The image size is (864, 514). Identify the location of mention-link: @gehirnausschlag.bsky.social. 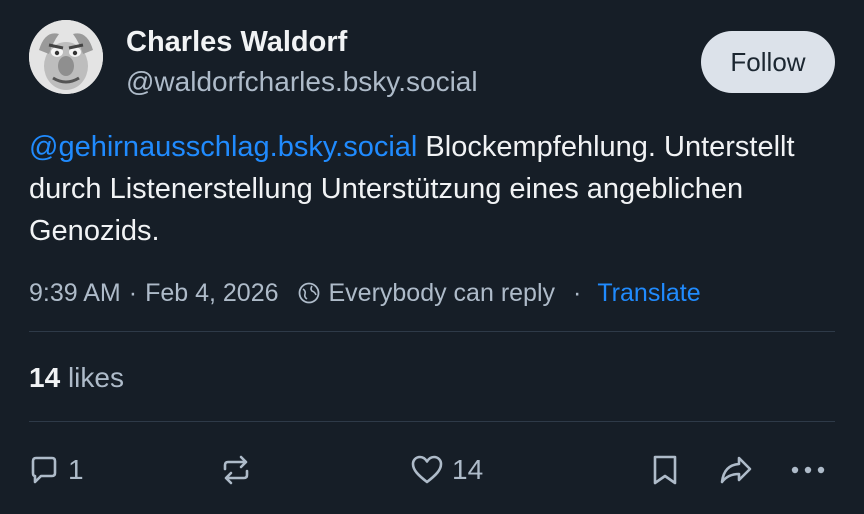
(223, 147).